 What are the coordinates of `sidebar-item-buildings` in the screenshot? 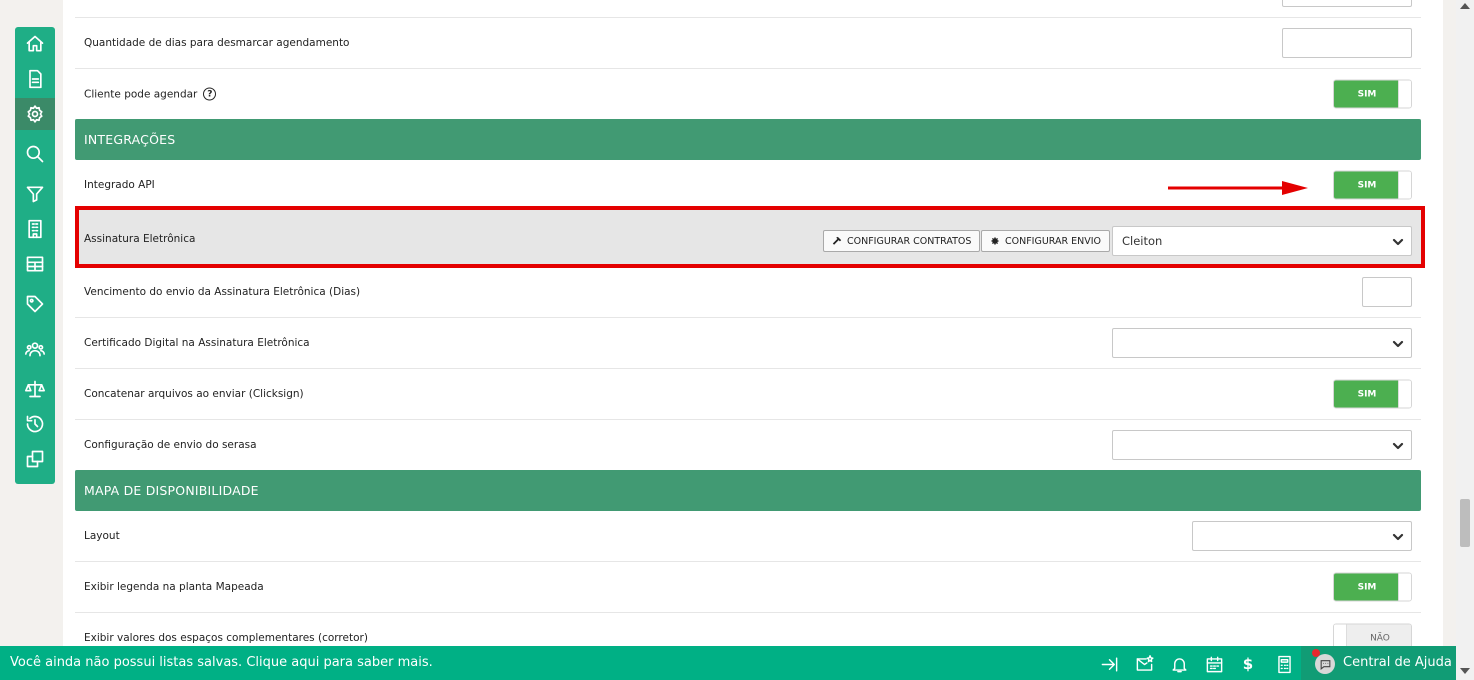 It's located at (35, 229).